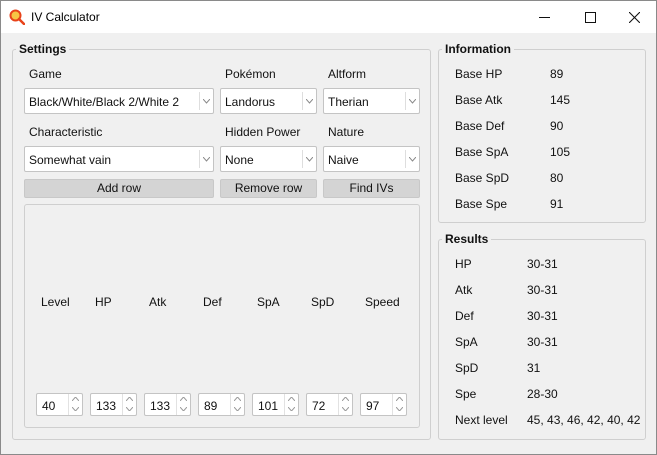 This screenshot has width=657, height=455. What do you see at coordinates (466, 394) in the screenshot?
I see `result-label-spe: Spe` at bounding box center [466, 394].